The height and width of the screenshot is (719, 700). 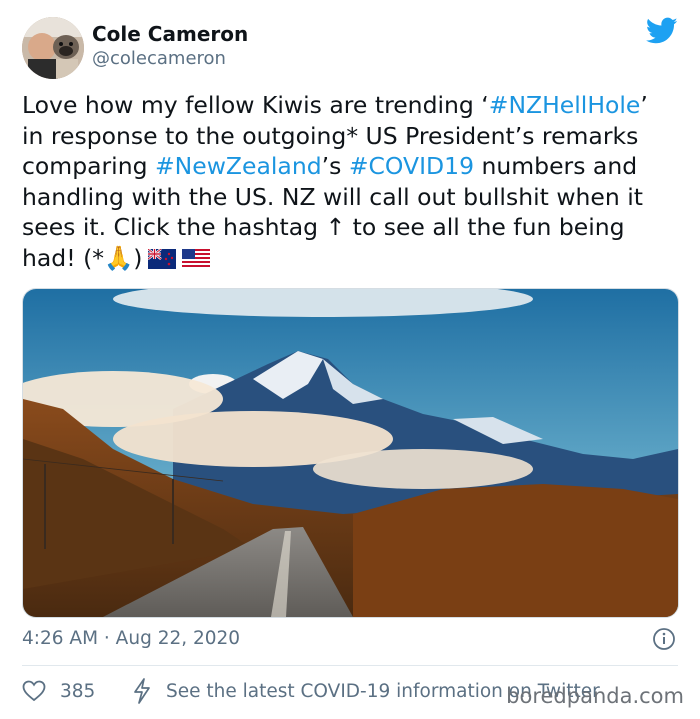 I want to click on like-count: 385, so click(x=77, y=691).